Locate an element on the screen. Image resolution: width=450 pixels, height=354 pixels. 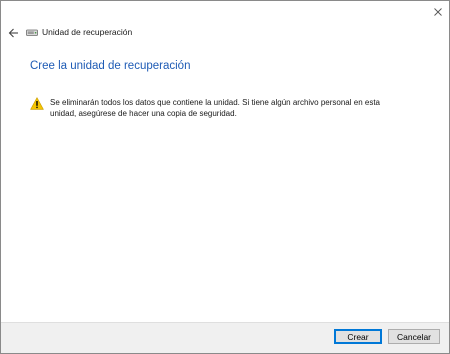
close-button is located at coordinates (438, 12).